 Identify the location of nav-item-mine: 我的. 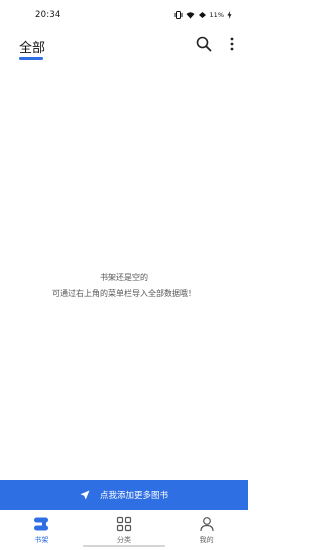
(206, 530).